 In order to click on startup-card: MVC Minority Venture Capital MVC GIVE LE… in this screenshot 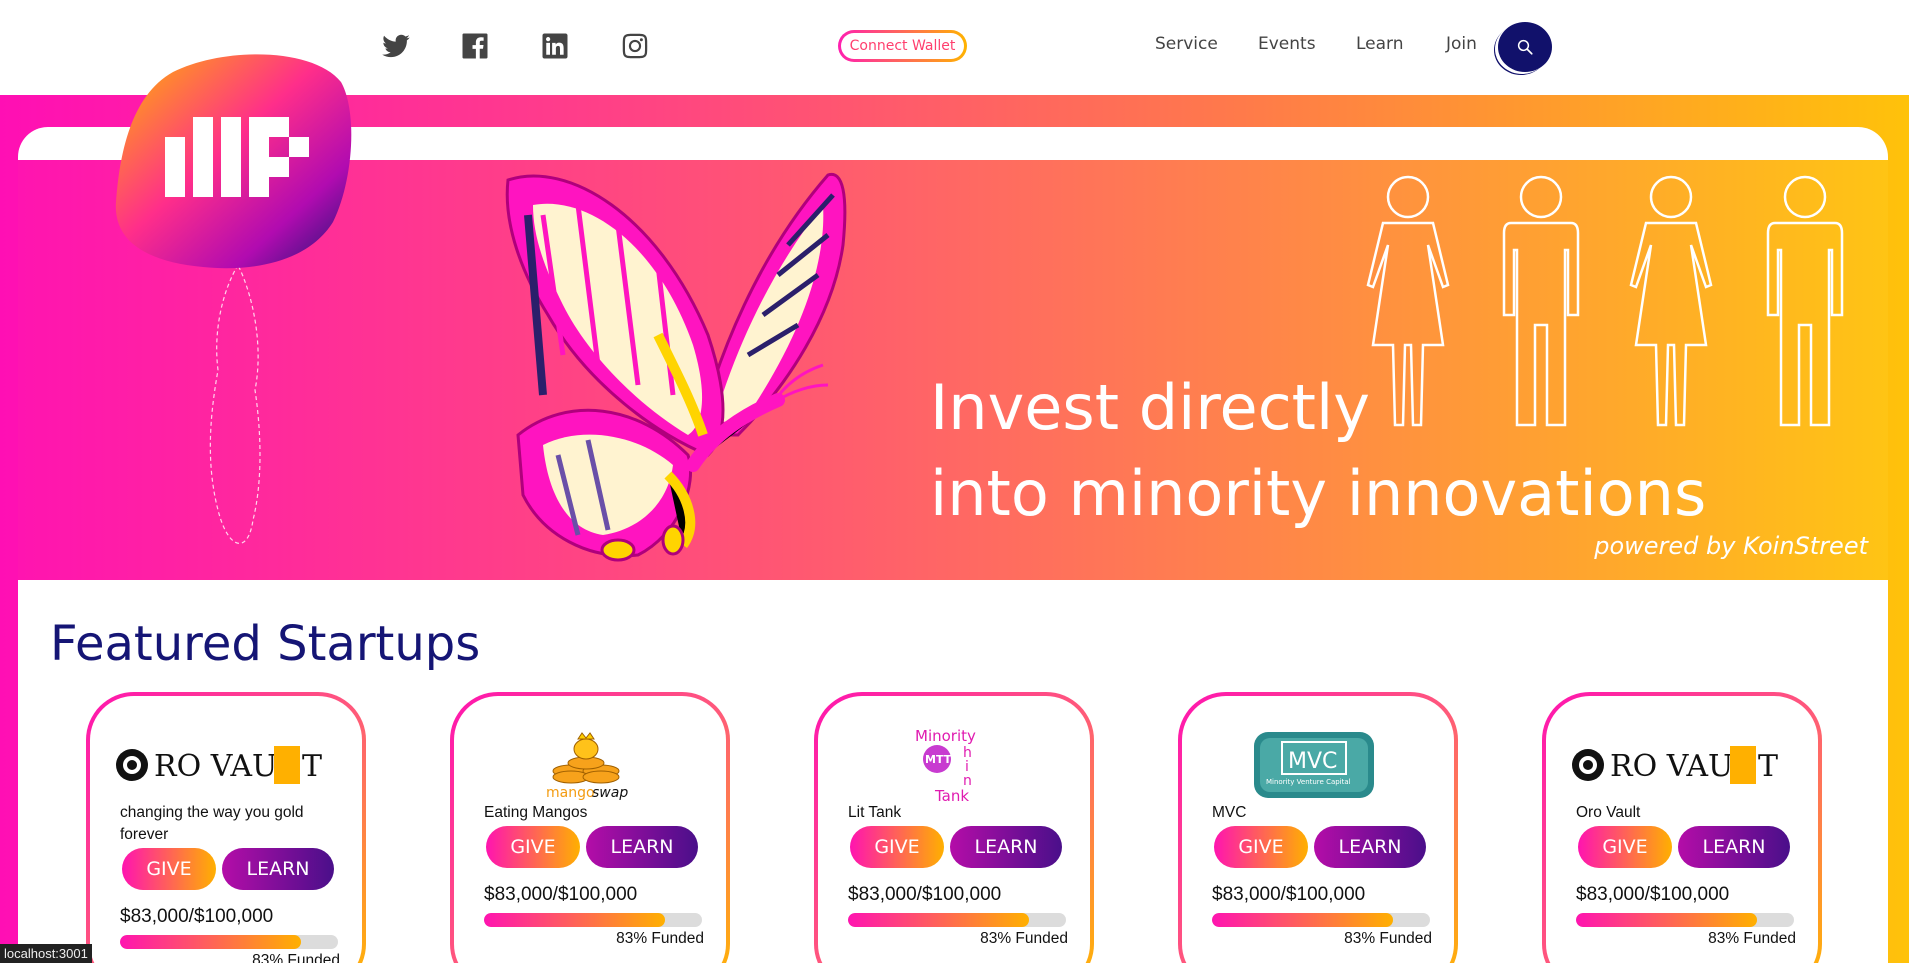, I will do `click(1318, 827)`.